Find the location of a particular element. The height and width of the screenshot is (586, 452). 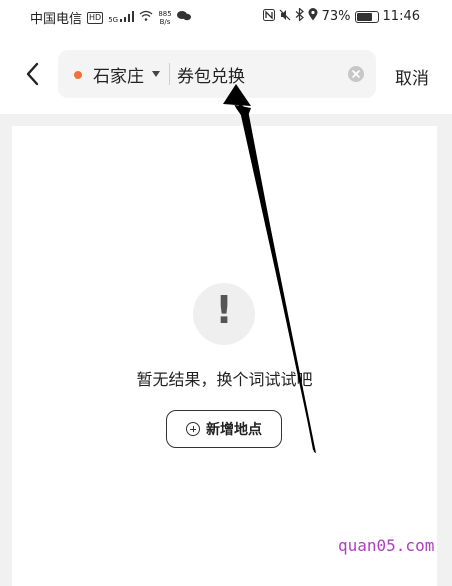

wifi-icon is located at coordinates (146, 17).